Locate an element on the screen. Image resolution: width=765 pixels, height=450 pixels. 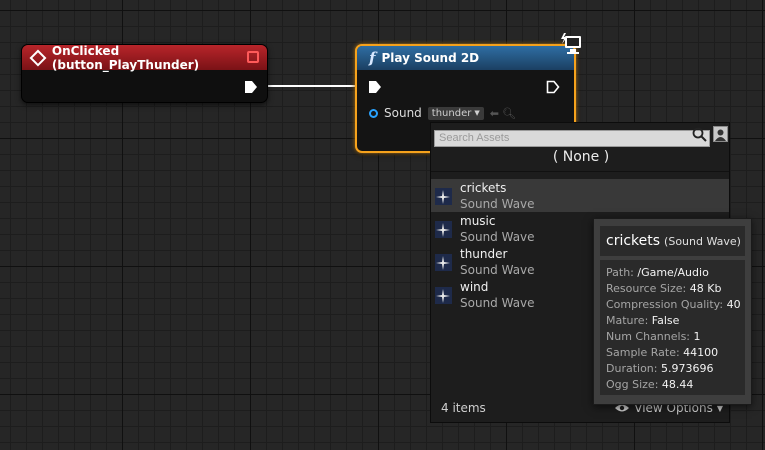
tooltip-row: Resource Size: 48 Kb is located at coordinates (675, 289).